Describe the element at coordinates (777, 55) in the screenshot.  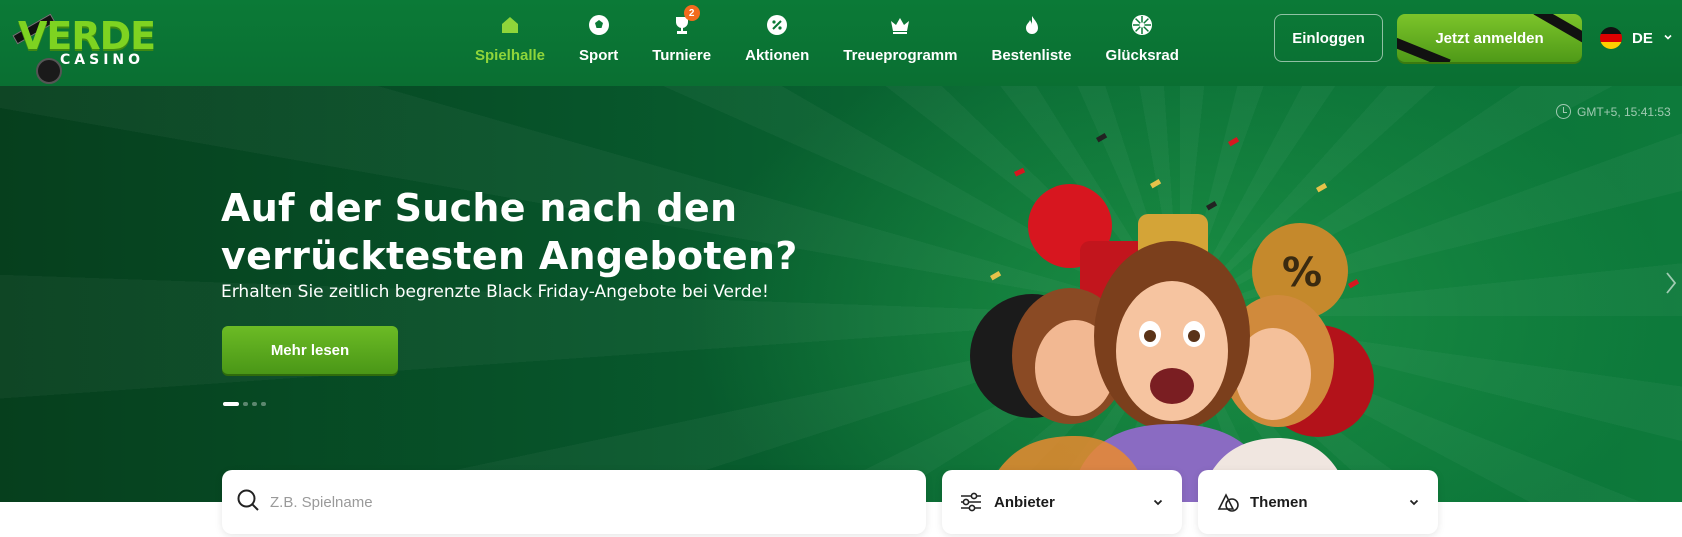
I see `nav-label: Aktionen` at that location.